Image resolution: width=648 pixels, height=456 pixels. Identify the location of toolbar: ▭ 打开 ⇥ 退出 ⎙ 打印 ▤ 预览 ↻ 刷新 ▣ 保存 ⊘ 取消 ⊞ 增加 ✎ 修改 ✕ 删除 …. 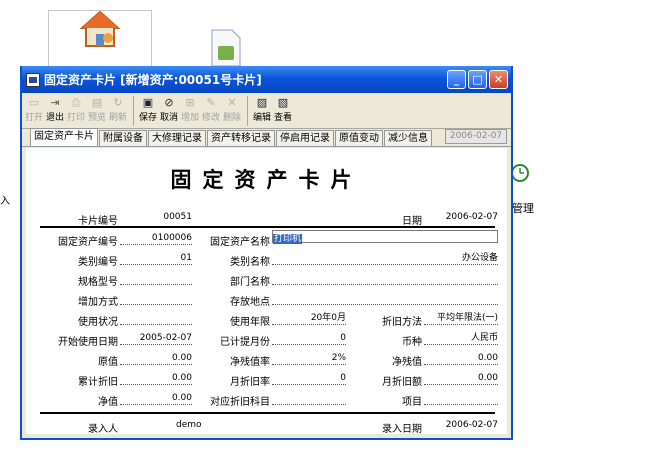
(266, 111).